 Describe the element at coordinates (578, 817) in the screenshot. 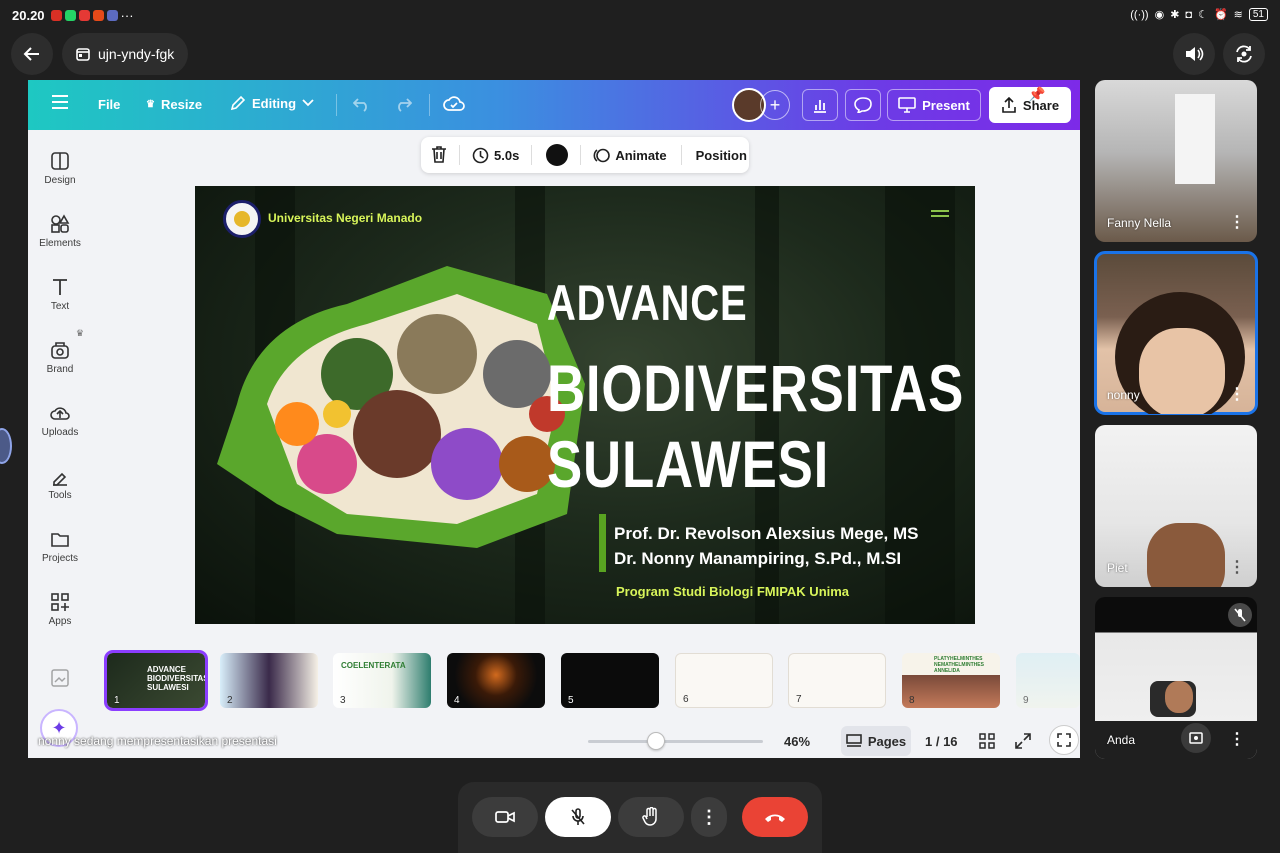

I see `mic-toggle-button` at that location.